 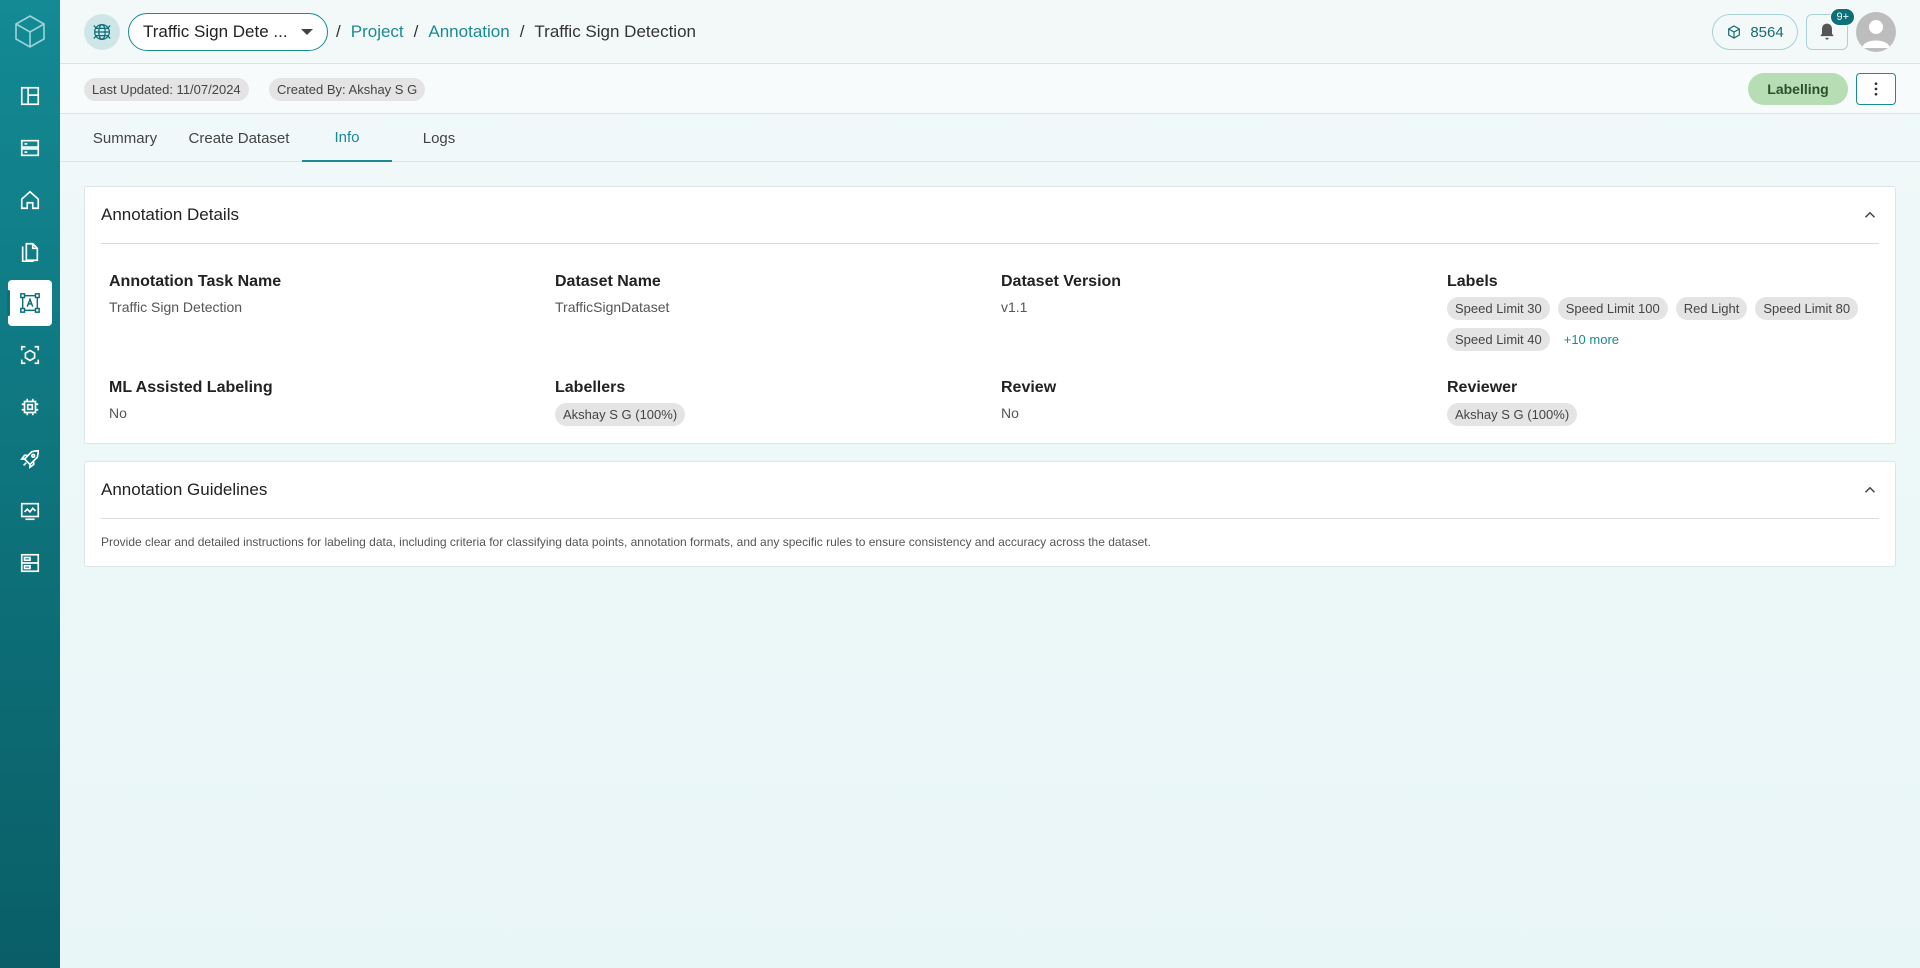 What do you see at coordinates (612, 294) in the screenshot?
I see `dataset-name-field: Dataset Name TrafficSignDataset` at bounding box center [612, 294].